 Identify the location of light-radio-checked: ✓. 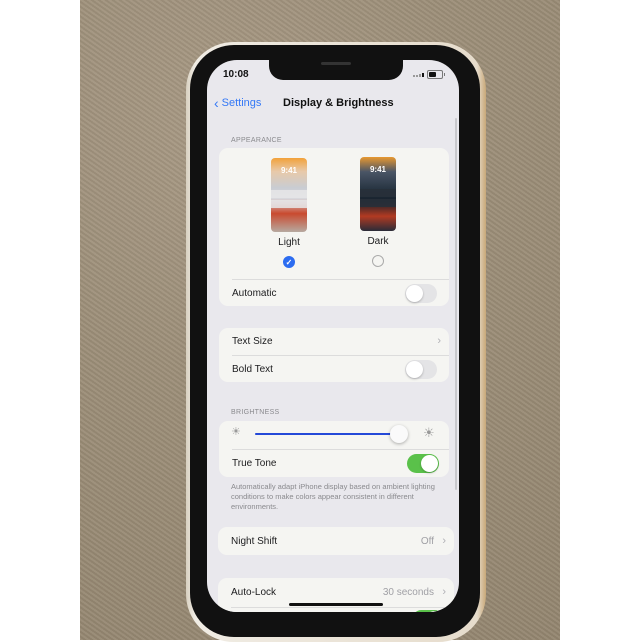
(289, 262).